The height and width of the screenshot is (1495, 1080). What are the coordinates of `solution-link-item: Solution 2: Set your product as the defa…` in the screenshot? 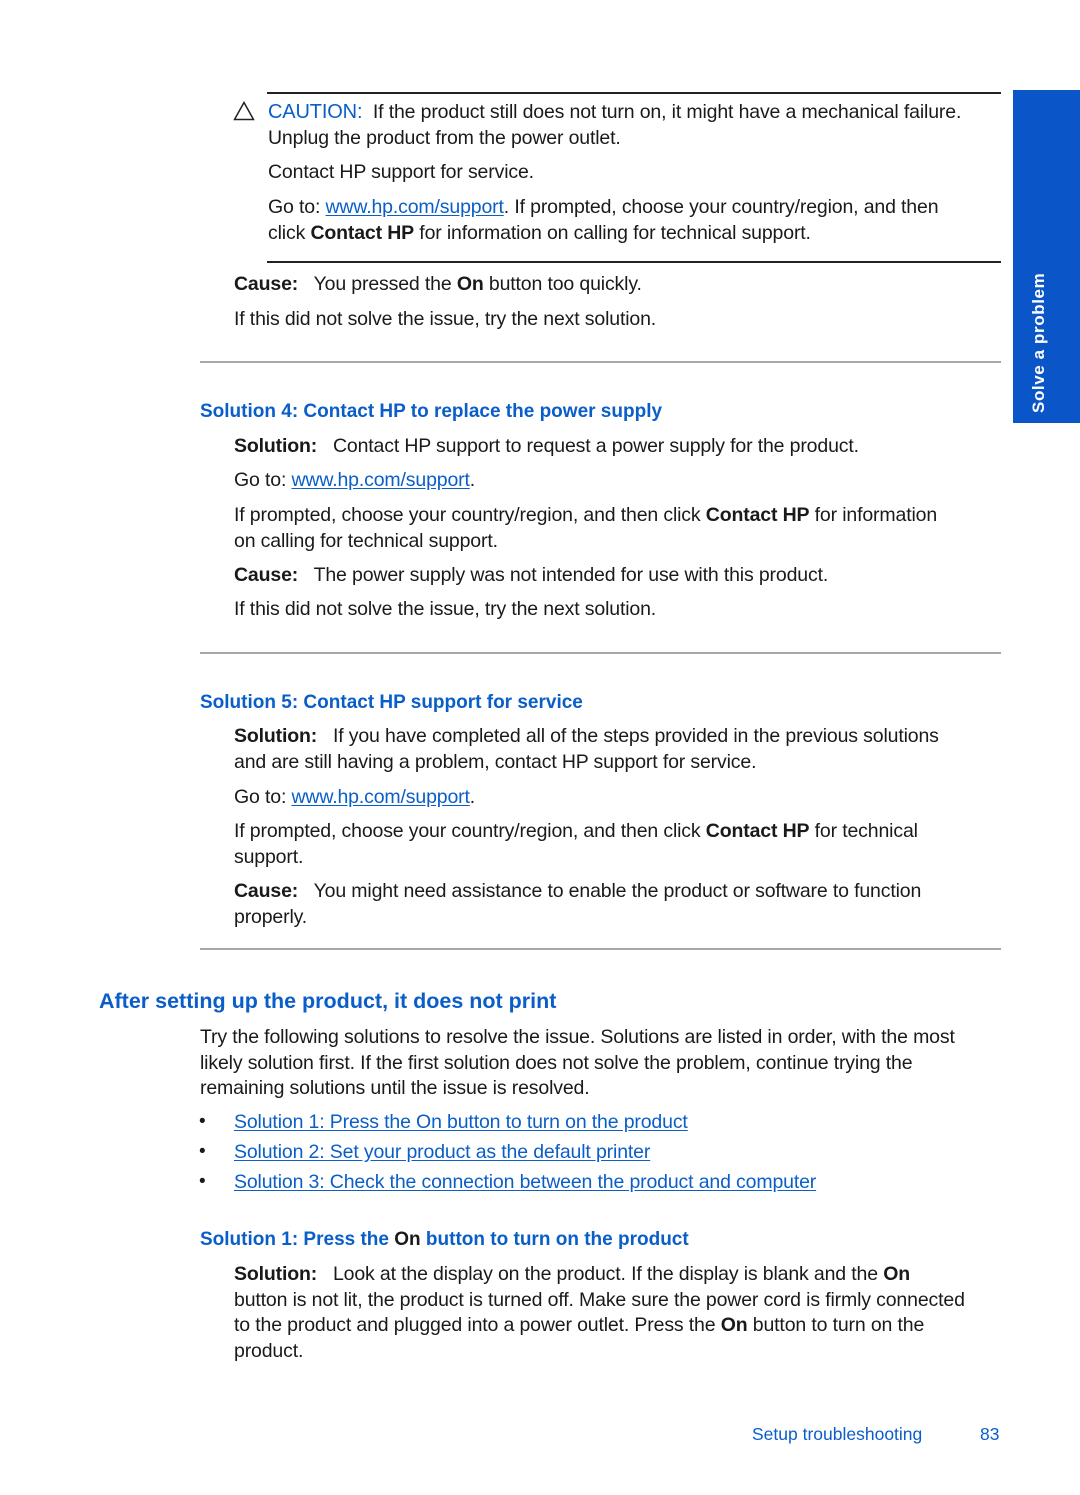 It's located at (442, 1153).